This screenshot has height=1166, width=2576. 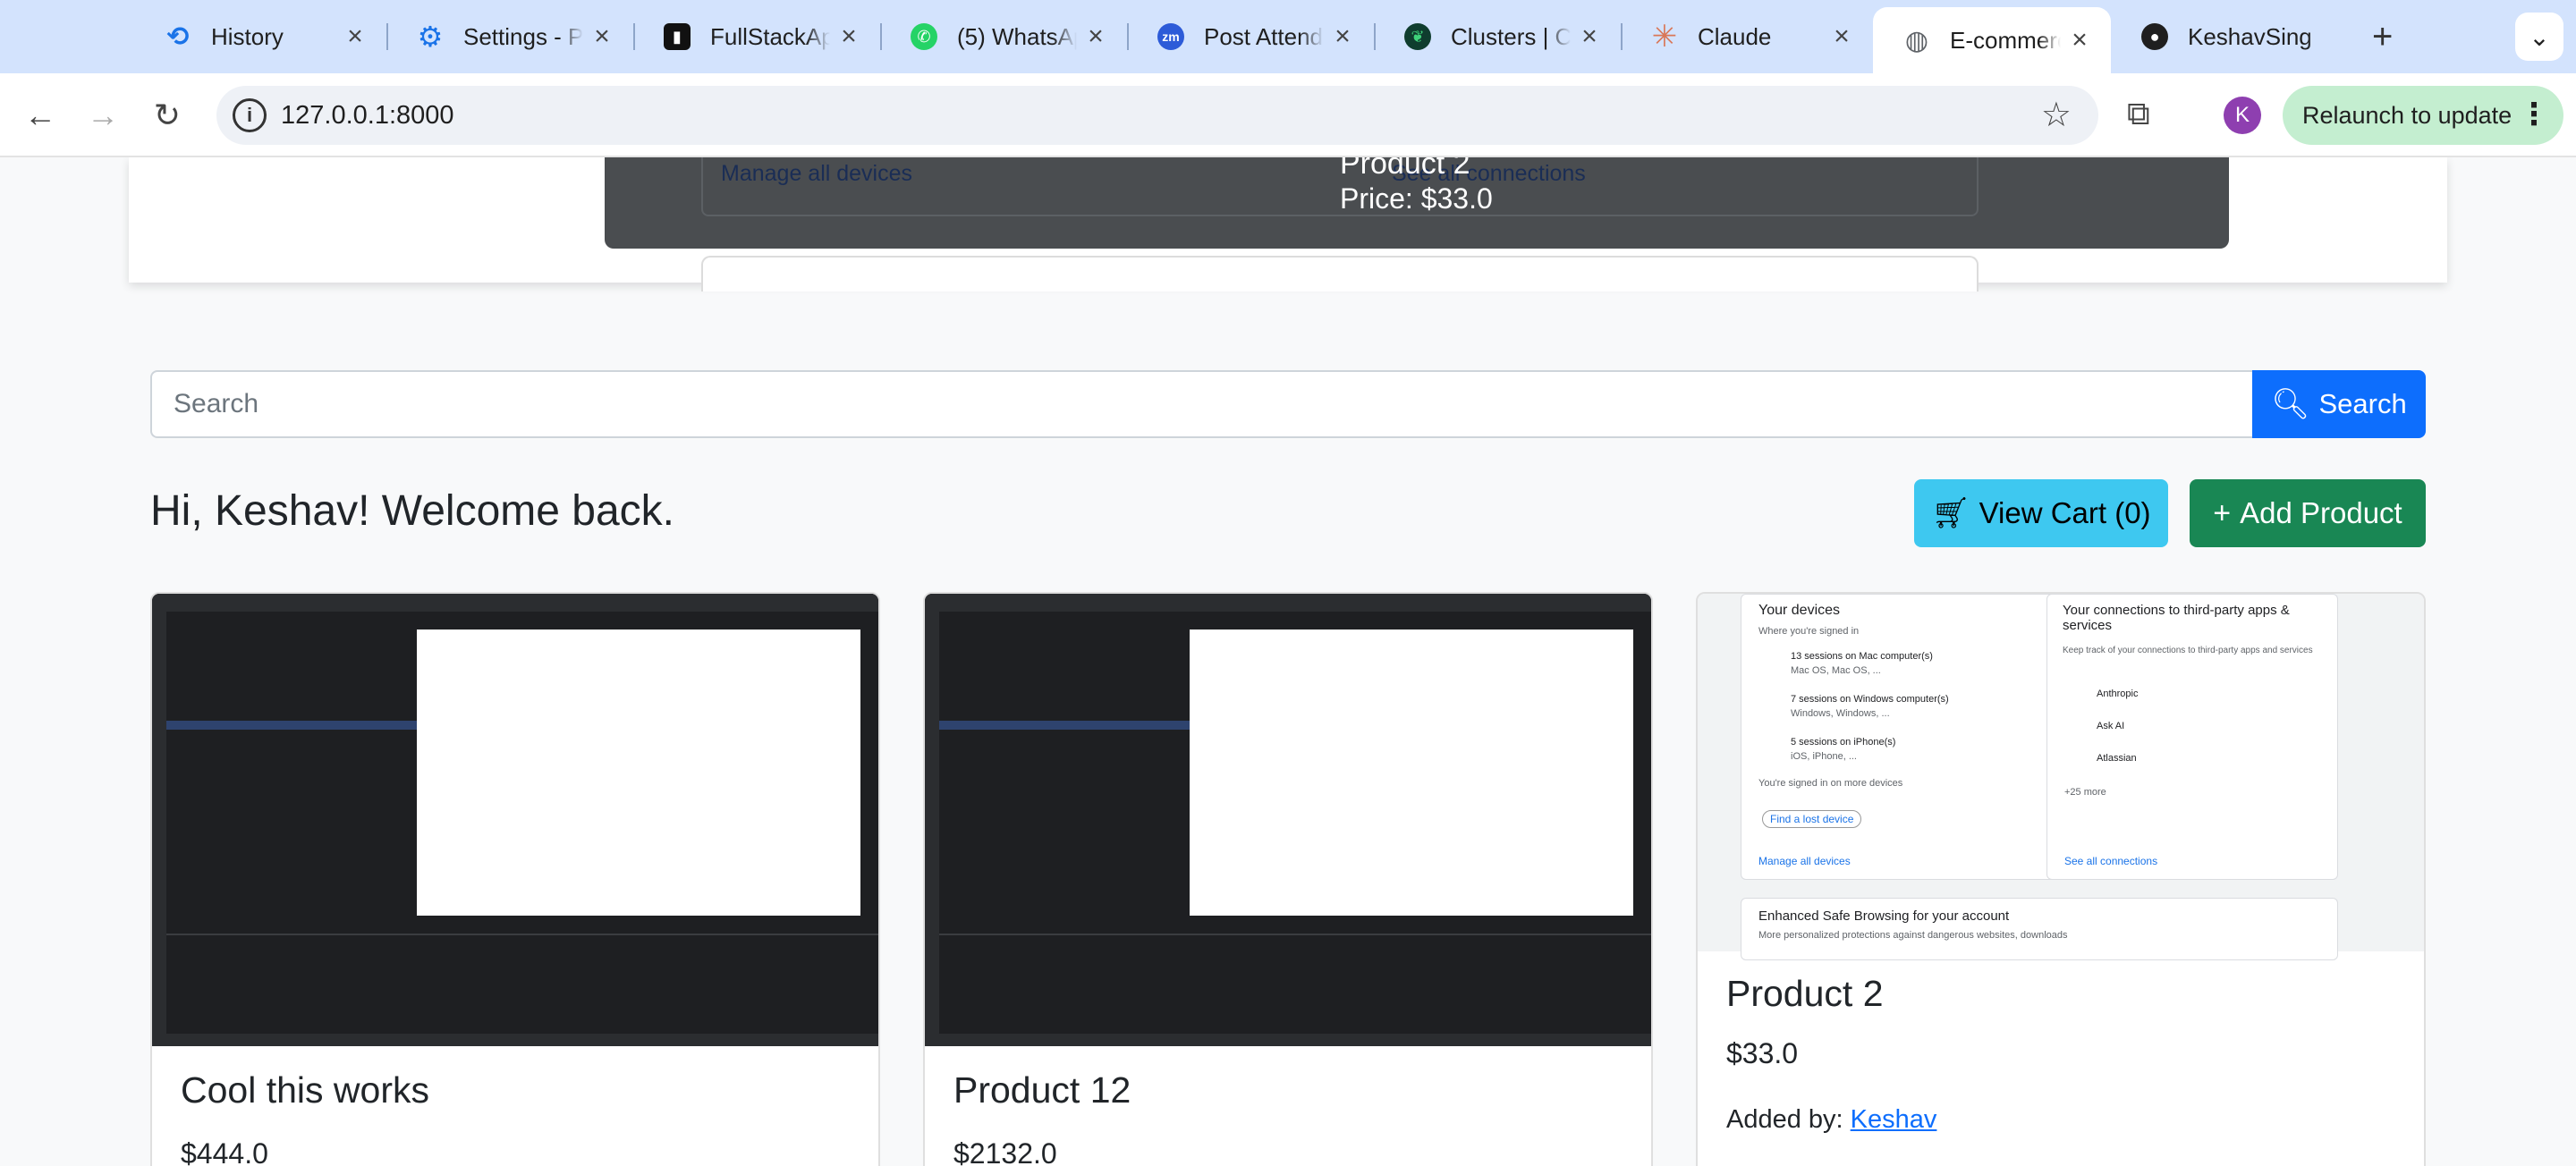 I want to click on tab-history: ⟲ History ×, so click(x=261, y=36).